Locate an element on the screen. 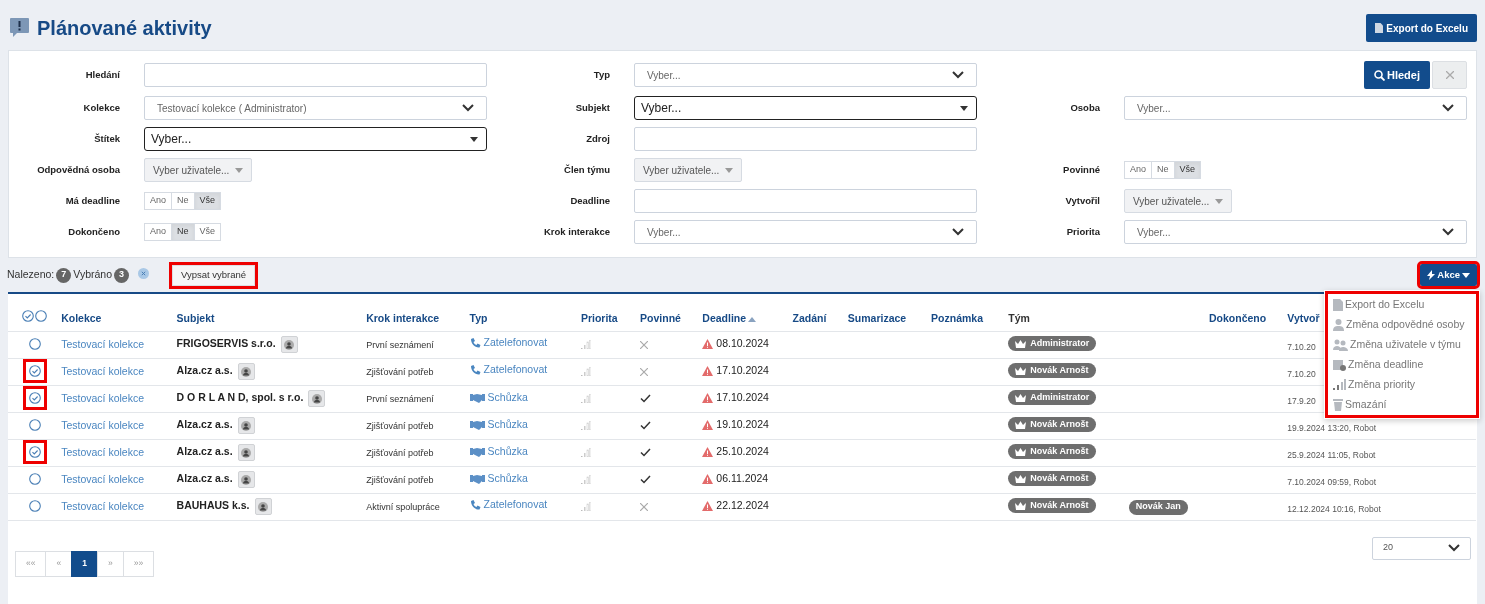  column-header: Povinné is located at coordinates (660, 319).